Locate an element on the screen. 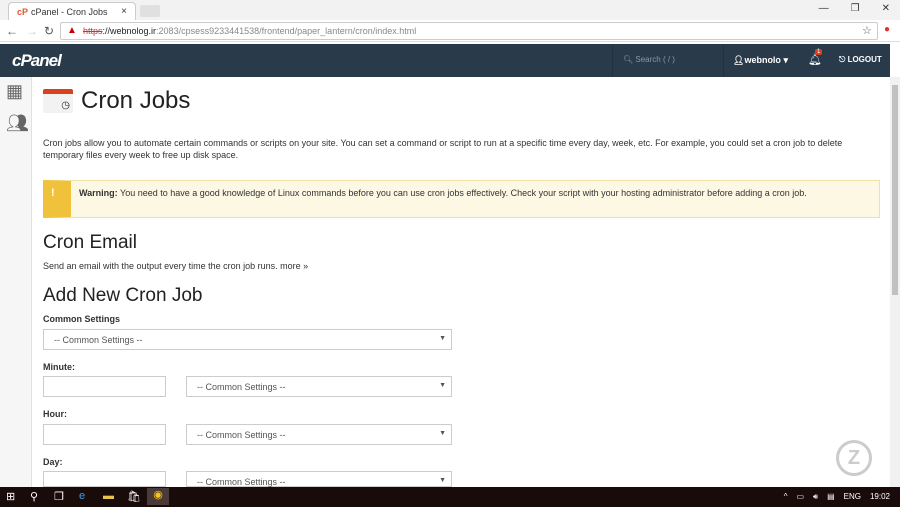  day-input is located at coordinates (104, 479).